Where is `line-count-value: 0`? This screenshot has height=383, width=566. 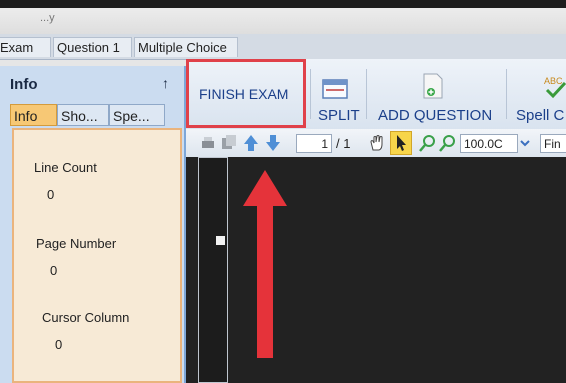 line-count-value: 0 is located at coordinates (51, 194).